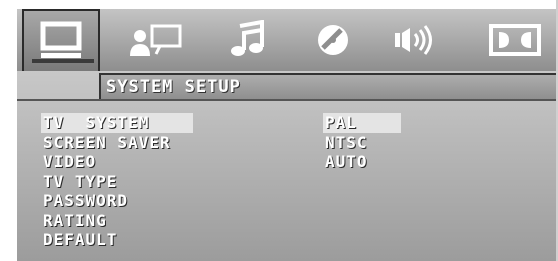 This screenshot has width=558, height=261. Describe the element at coordinates (117, 123) in the screenshot. I see `menu-item-tv-system: TV SYSTEM` at that location.